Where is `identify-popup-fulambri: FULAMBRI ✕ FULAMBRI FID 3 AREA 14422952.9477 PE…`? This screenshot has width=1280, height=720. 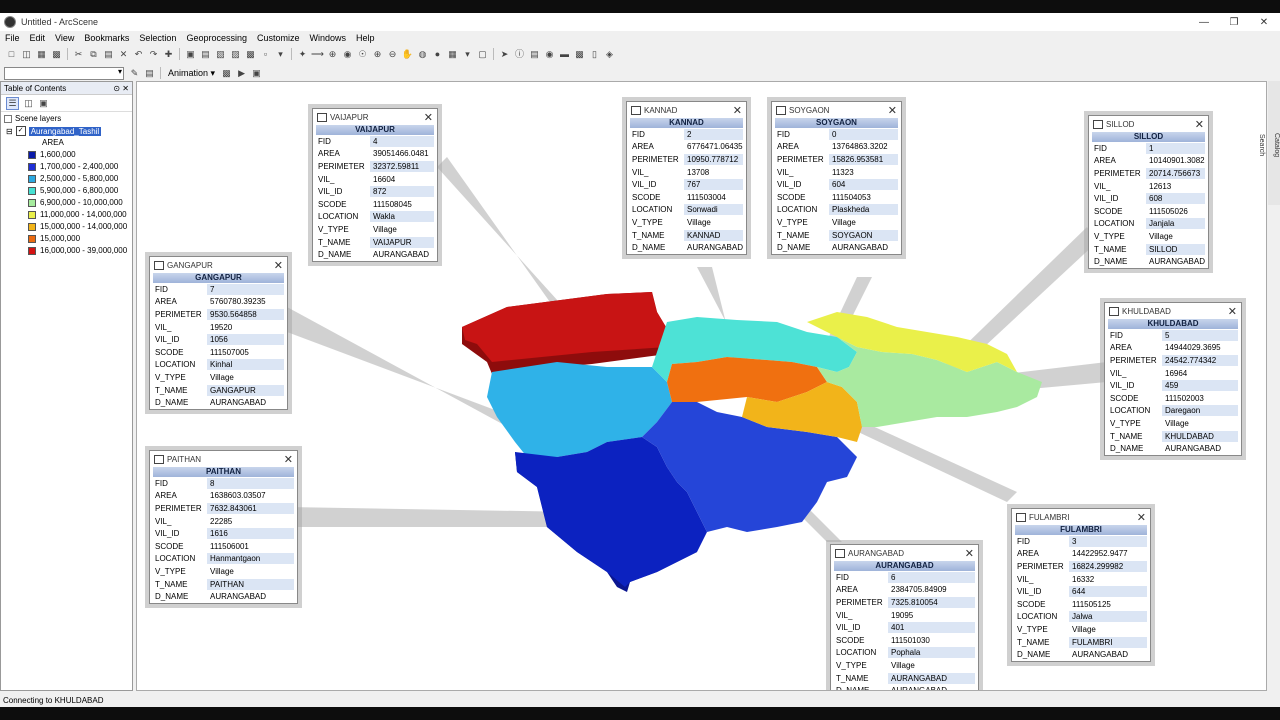 identify-popup-fulambri: FULAMBRI ✕ FULAMBRI FID 3 AREA 14422952.9477 PE… is located at coordinates (1081, 585).